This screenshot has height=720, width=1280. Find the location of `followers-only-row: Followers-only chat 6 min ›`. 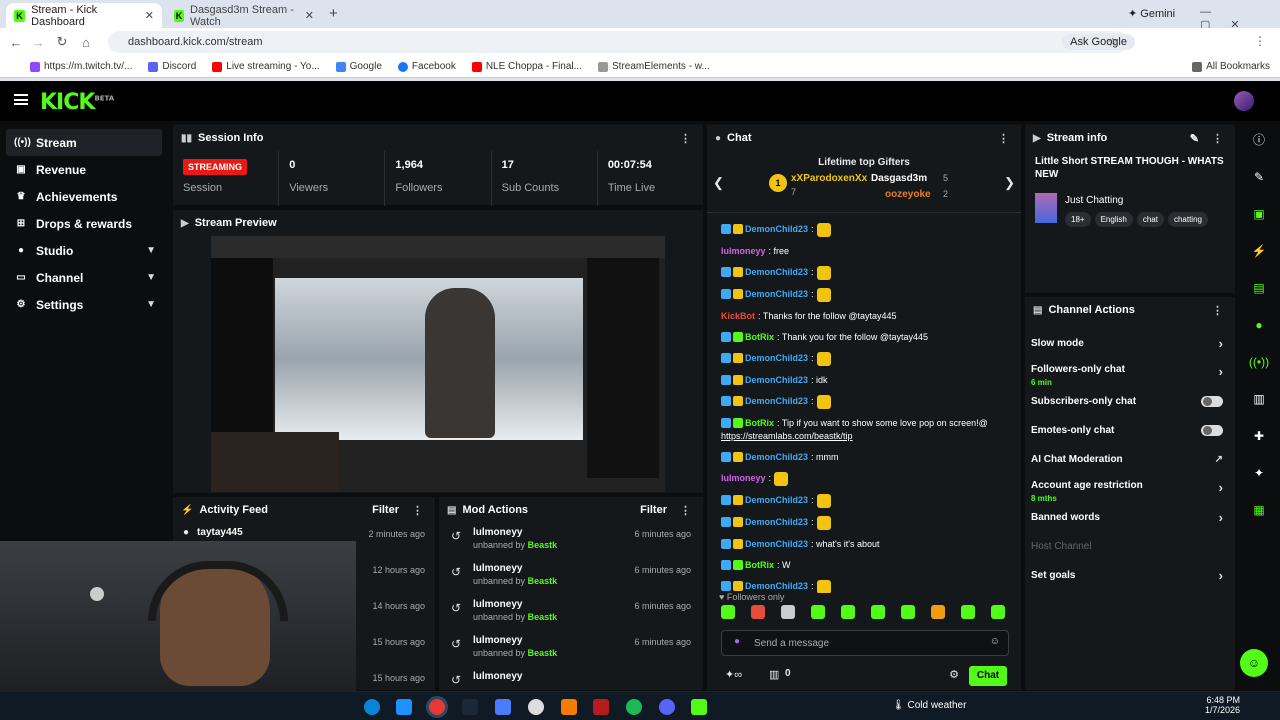

followers-only-row: Followers-only chat 6 min › is located at coordinates (1130, 372).